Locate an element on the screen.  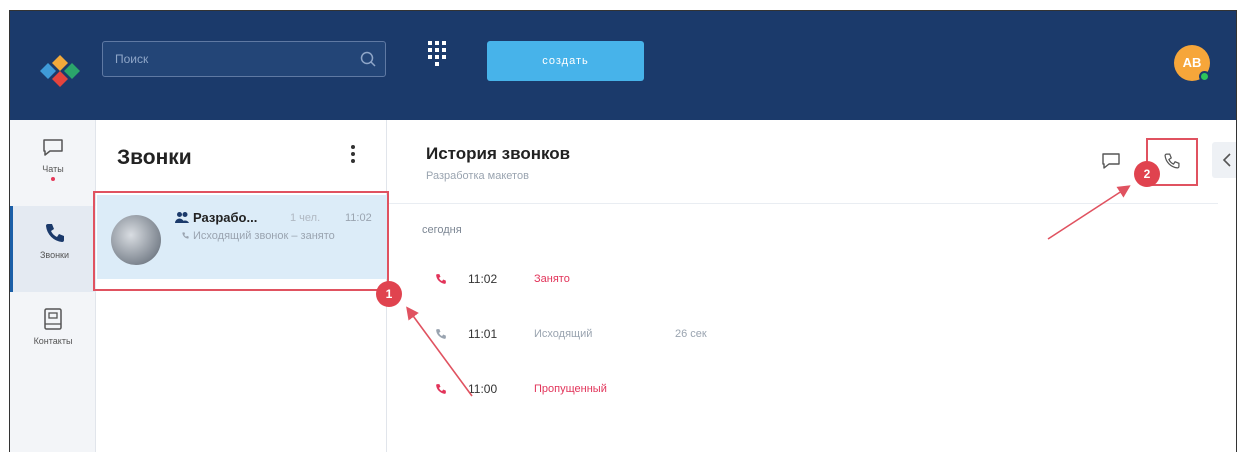
call-duration: 26 сек is located at coordinates (691, 334).